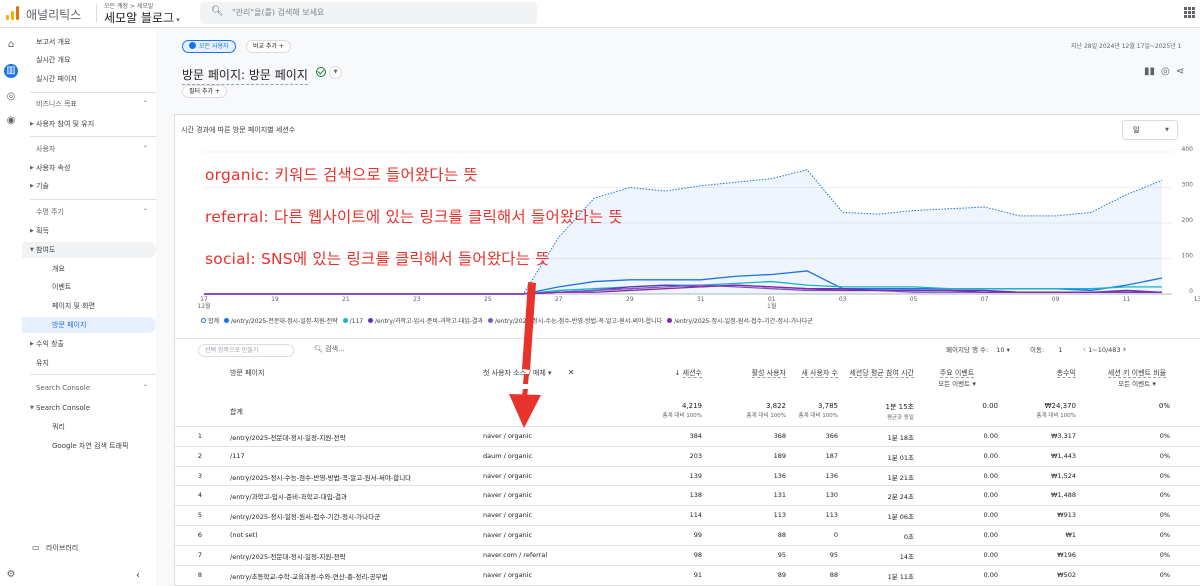  What do you see at coordinates (13, 13) in the screenshot?
I see `analytics-logo-icon` at bounding box center [13, 13].